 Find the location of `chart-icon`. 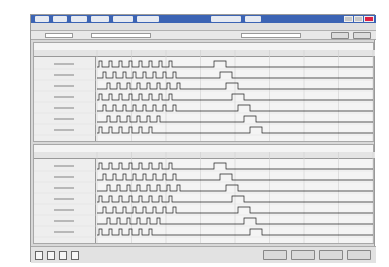

chart-icon is located at coordinates (51, 255).